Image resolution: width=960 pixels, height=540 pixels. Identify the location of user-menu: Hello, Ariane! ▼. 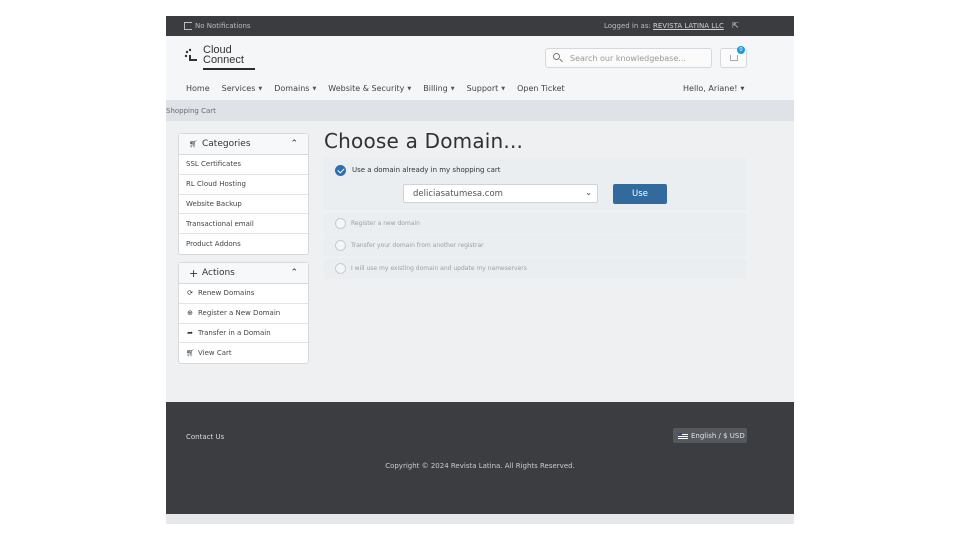
(713, 88).